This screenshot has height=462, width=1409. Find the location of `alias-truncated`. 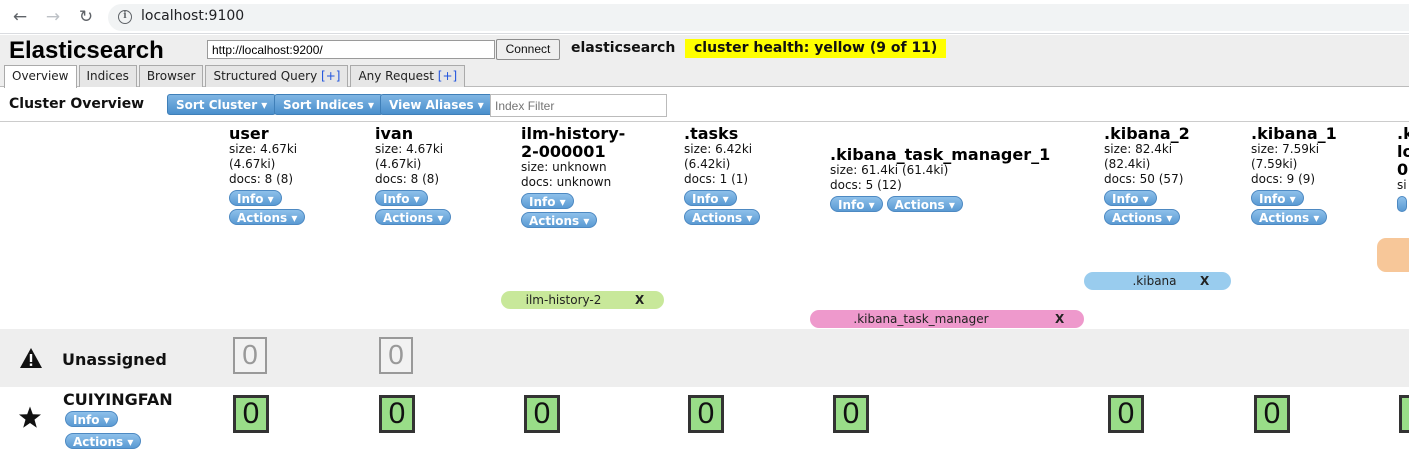

alias-truncated is located at coordinates (1393, 255).